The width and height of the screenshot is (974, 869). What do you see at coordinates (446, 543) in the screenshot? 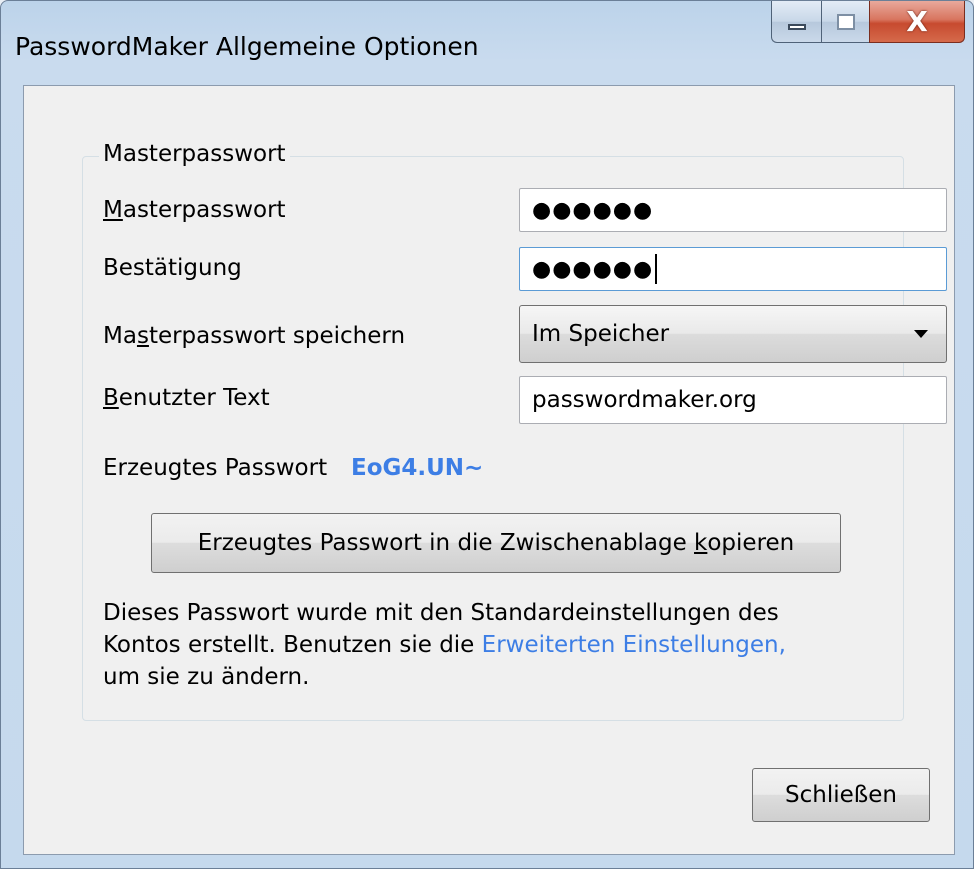
I see `button-text: Erzeugtes Passwort in die Zwischenablage` at bounding box center [446, 543].